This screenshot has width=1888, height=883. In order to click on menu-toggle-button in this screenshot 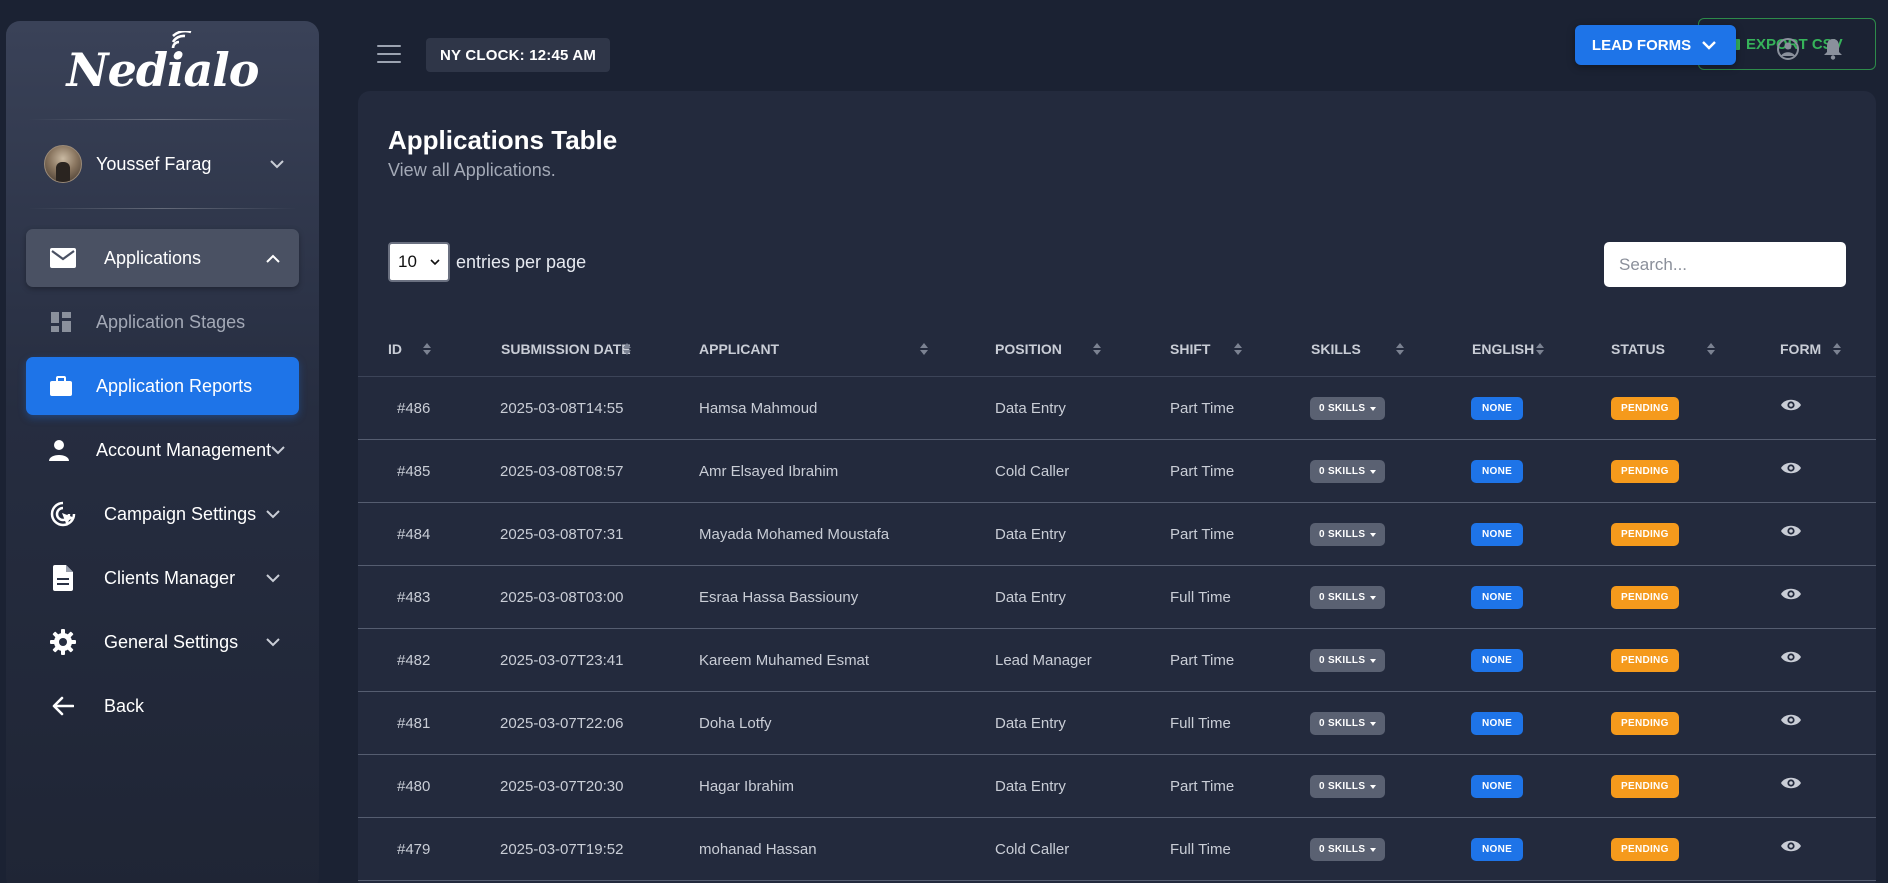, I will do `click(389, 54)`.